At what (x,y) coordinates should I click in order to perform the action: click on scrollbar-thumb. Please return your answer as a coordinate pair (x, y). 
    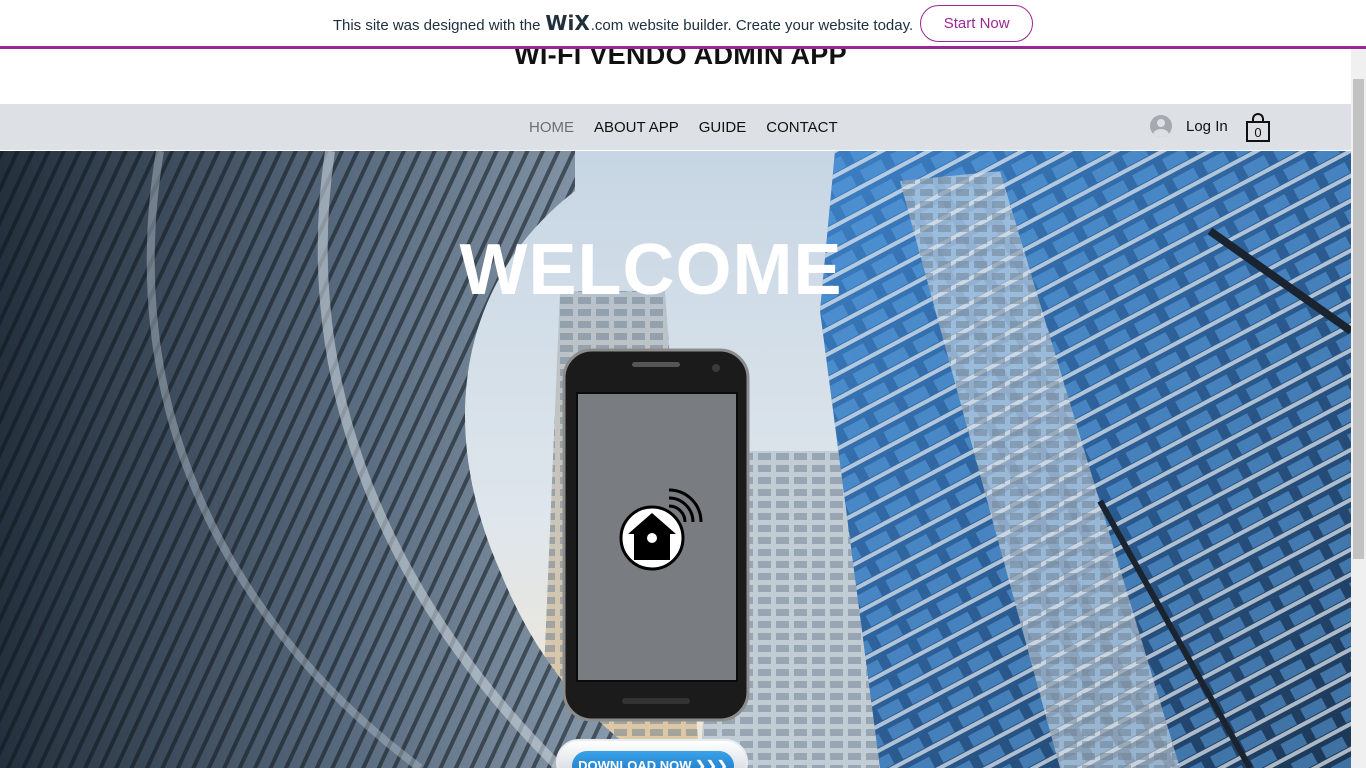
    Looking at the image, I should click on (1358, 319).